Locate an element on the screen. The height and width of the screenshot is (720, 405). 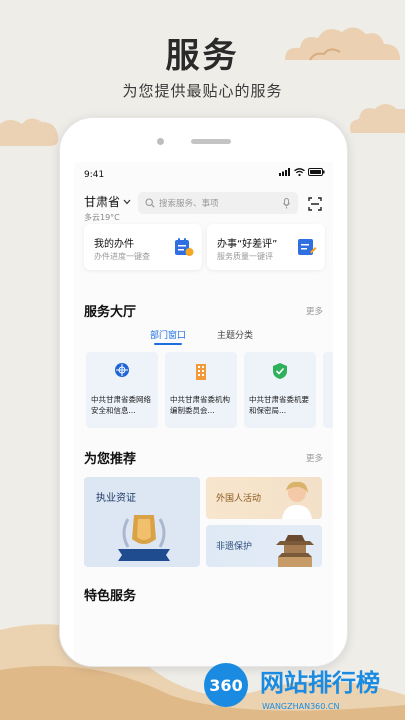
promo-subtitle: 为您提供最贴心的服务 is located at coordinates (202, 91).